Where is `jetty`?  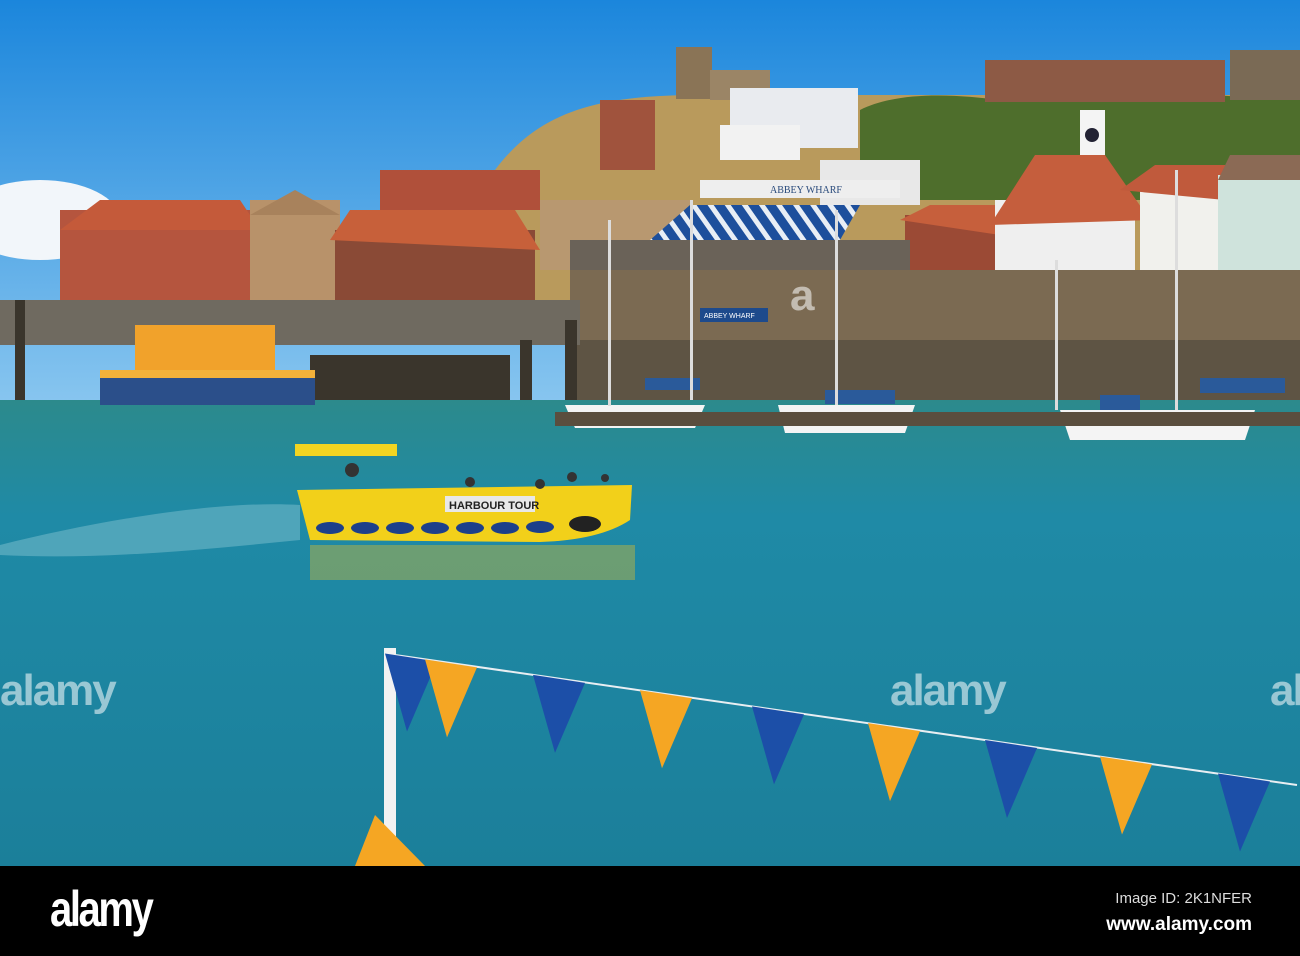 jetty is located at coordinates (290, 322).